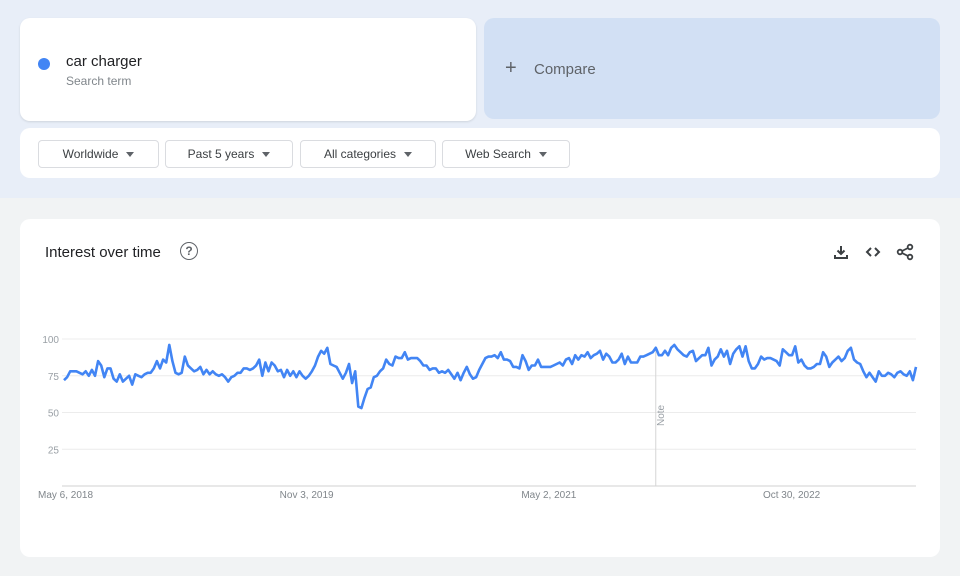  I want to click on y-tick-label-25: 25, so click(54, 450).